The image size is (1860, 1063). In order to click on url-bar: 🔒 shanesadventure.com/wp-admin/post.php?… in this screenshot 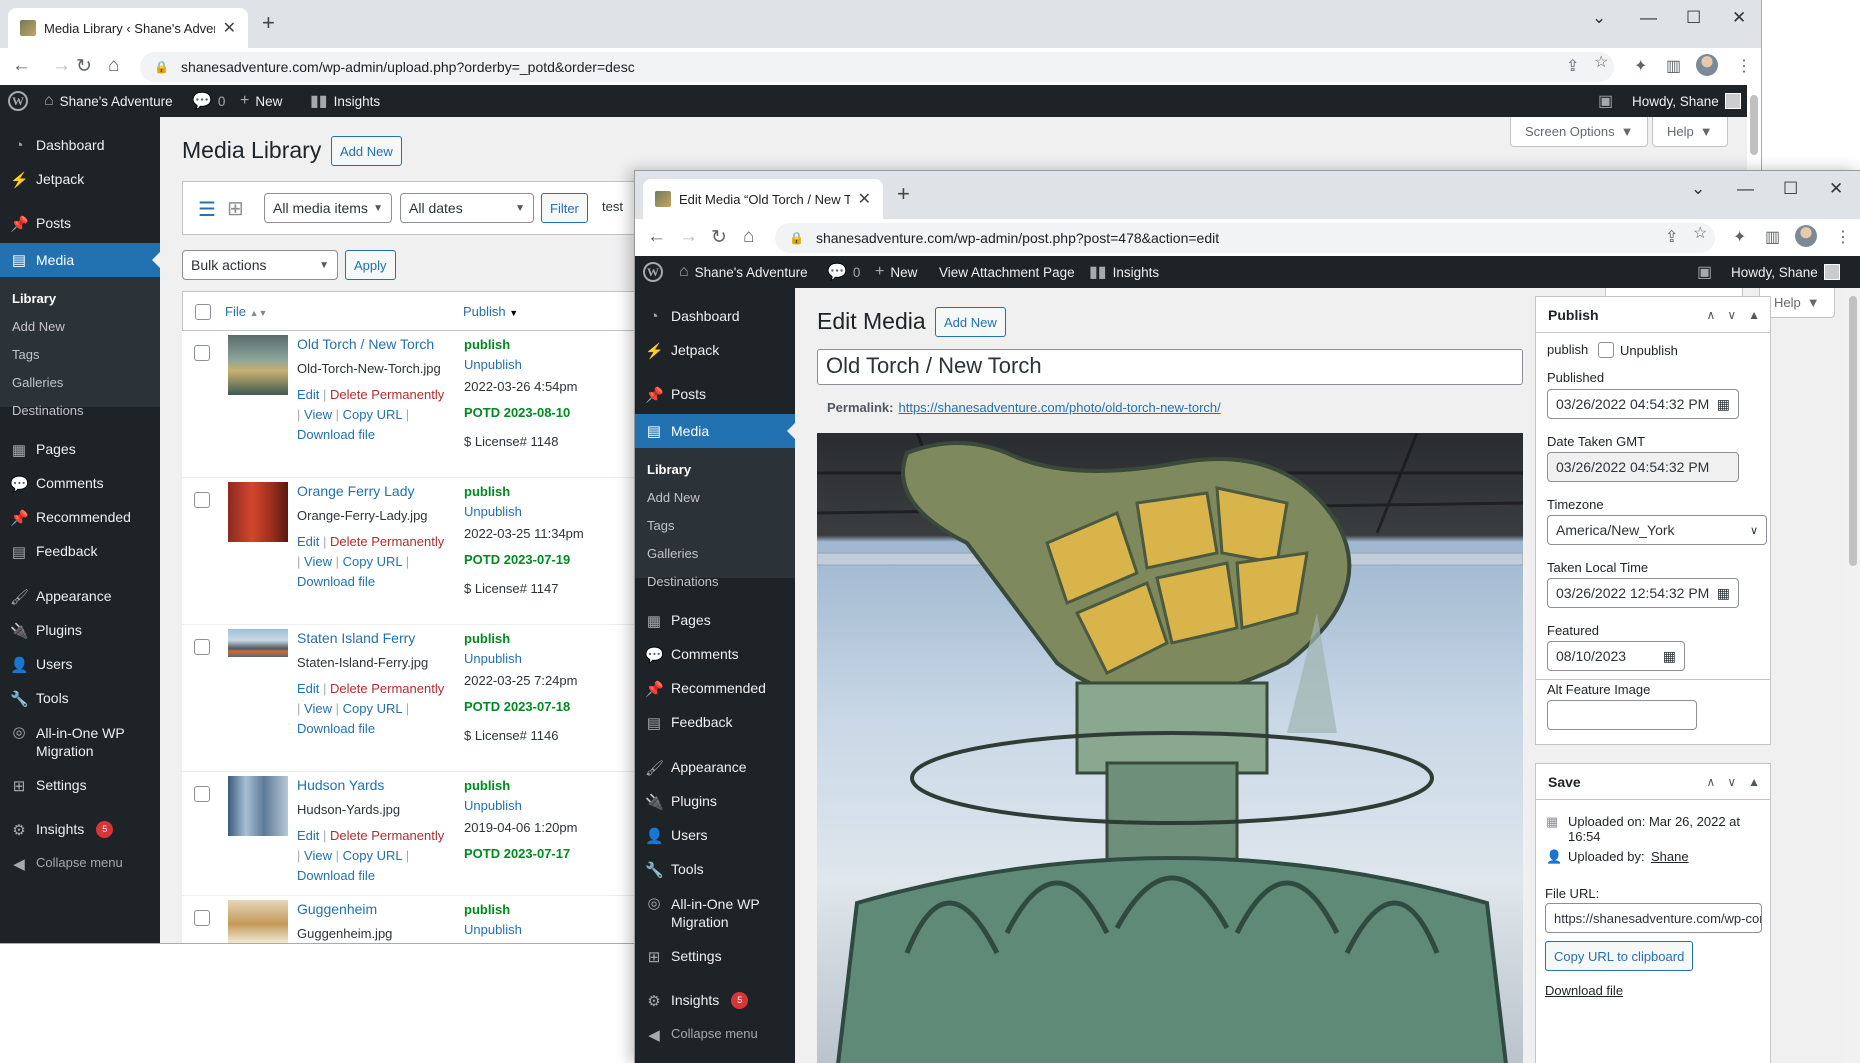, I will do `click(1245, 238)`.